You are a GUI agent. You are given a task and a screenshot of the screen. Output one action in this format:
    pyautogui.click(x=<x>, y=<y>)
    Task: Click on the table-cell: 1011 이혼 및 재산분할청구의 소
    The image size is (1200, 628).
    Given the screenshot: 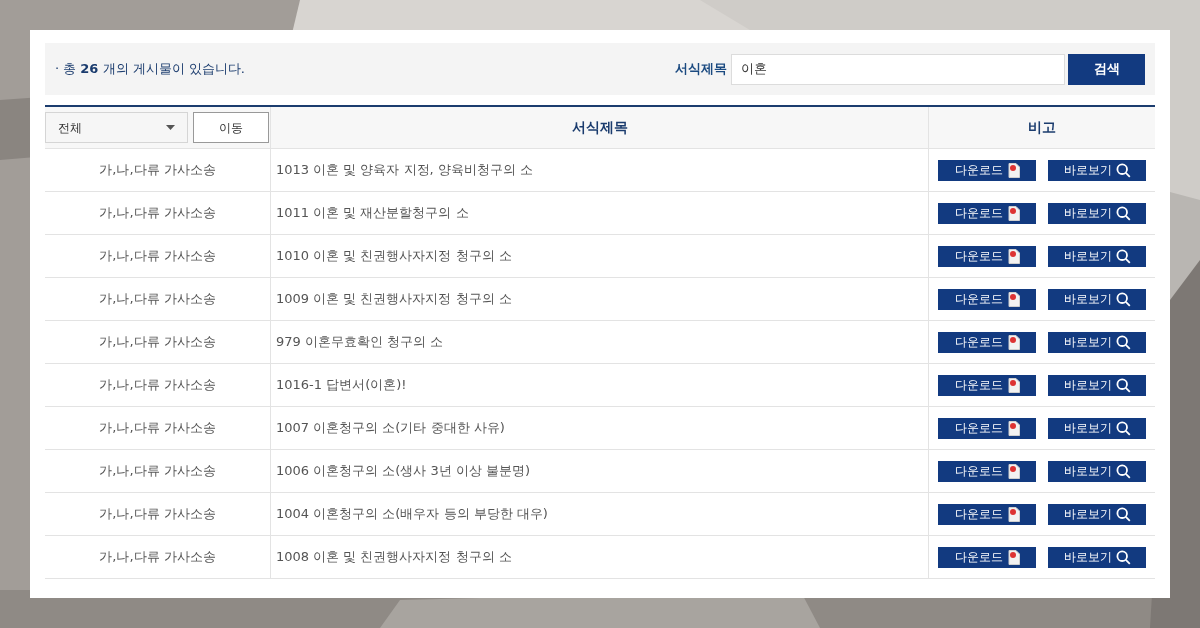 What is the action you would take?
    pyautogui.click(x=599, y=213)
    